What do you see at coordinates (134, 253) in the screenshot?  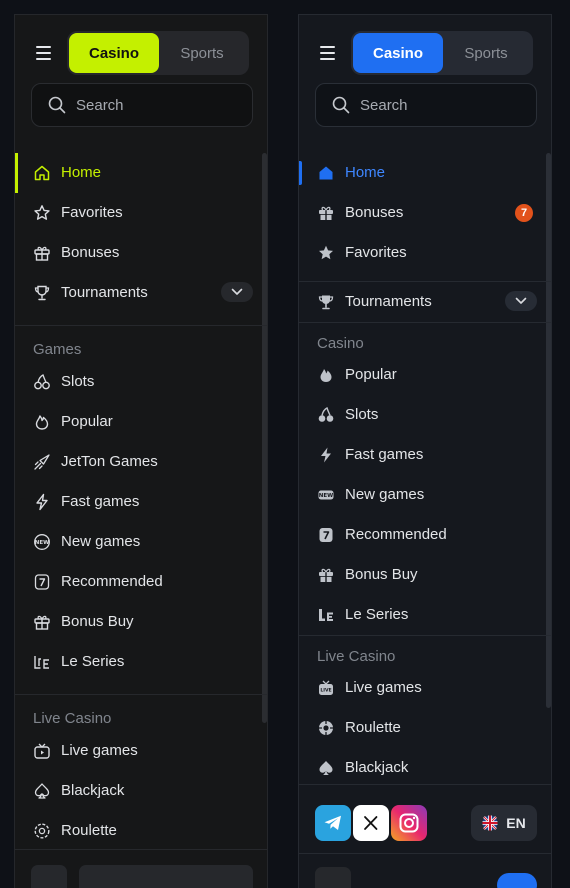 I see `nav-item-bonuses: Bonuses` at bounding box center [134, 253].